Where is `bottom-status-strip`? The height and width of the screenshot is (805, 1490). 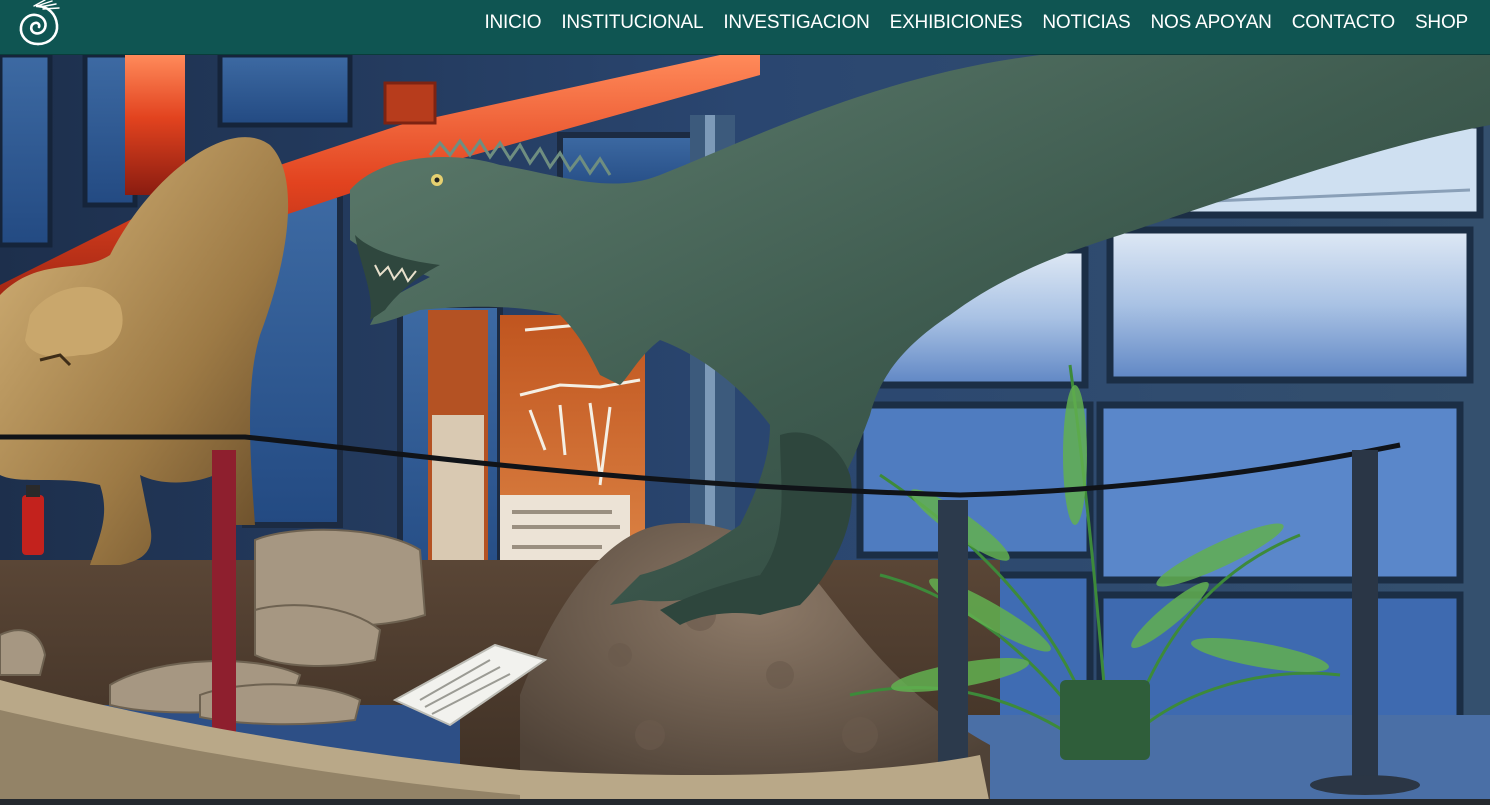
bottom-status-strip is located at coordinates (745, 802).